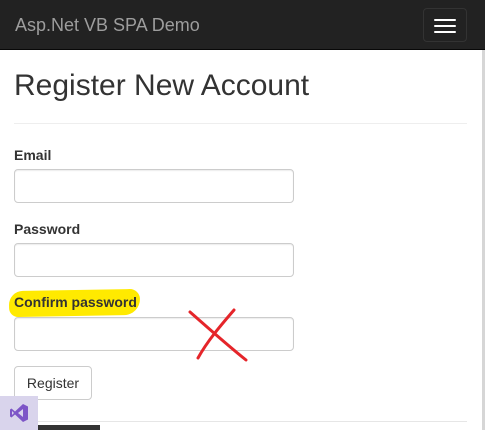 Image resolution: width=485 pixels, height=430 pixels. What do you see at coordinates (154, 186) in the screenshot?
I see `email-field` at bounding box center [154, 186].